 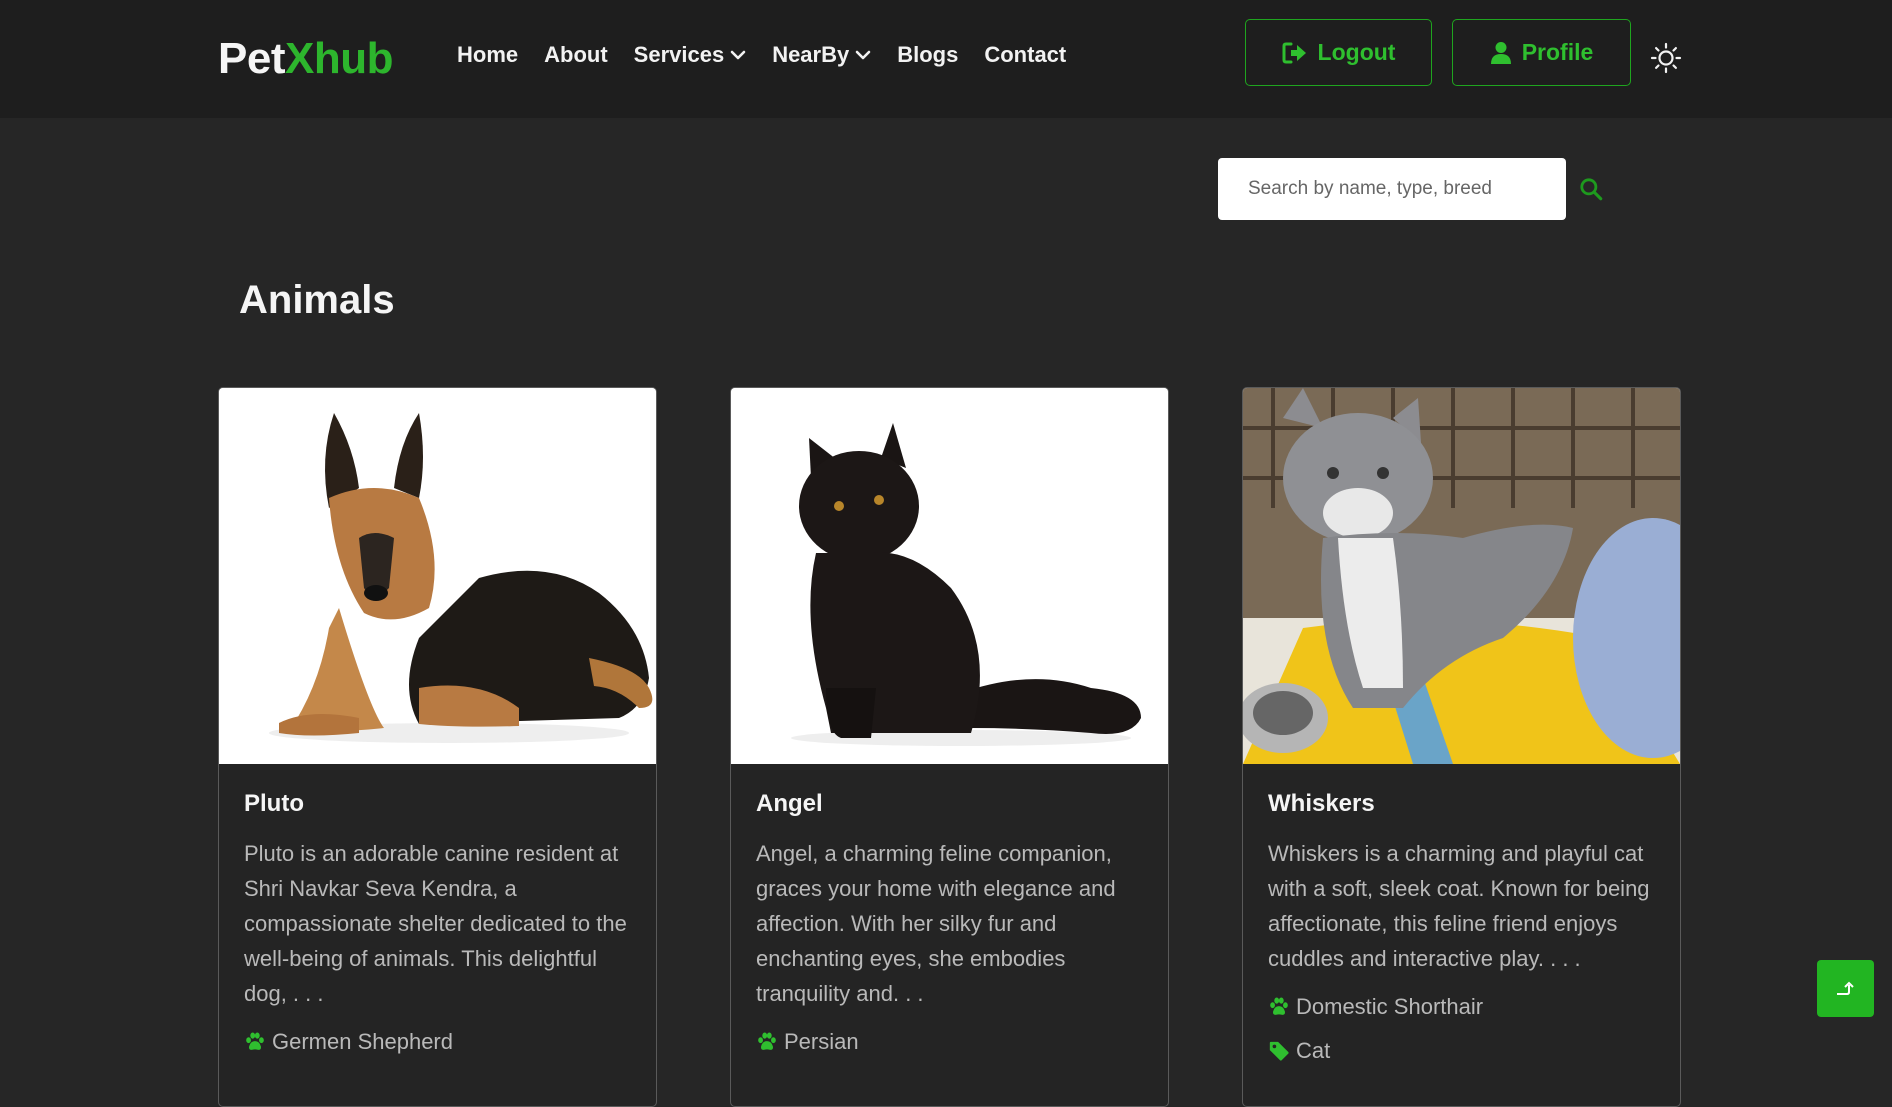 What do you see at coordinates (1279, 1051) in the screenshot?
I see `tag-icon` at bounding box center [1279, 1051].